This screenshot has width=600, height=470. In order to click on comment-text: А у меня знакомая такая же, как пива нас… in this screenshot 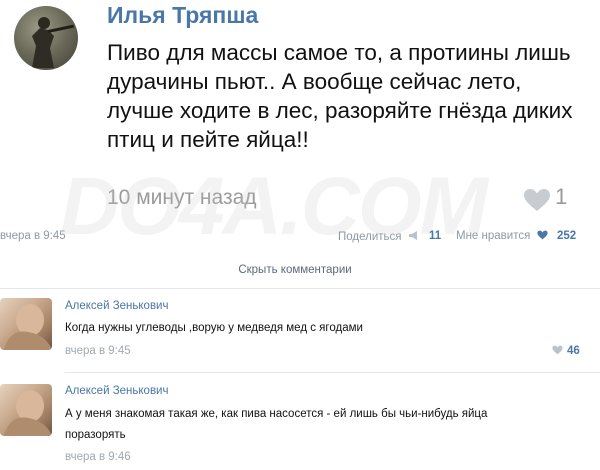, I will do `click(276, 424)`.